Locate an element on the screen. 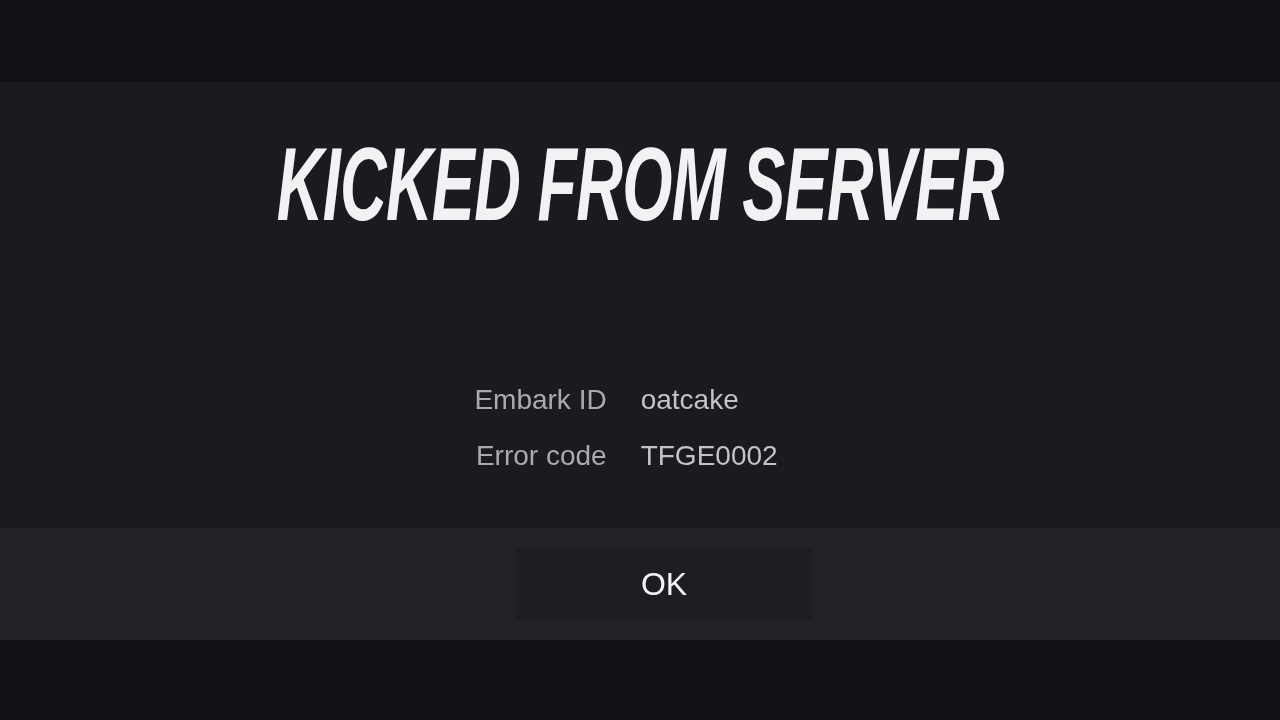 Image resolution: width=1280 pixels, height=720 pixels. dialog-title: KICKED FROM SERVER is located at coordinates (640, 184).